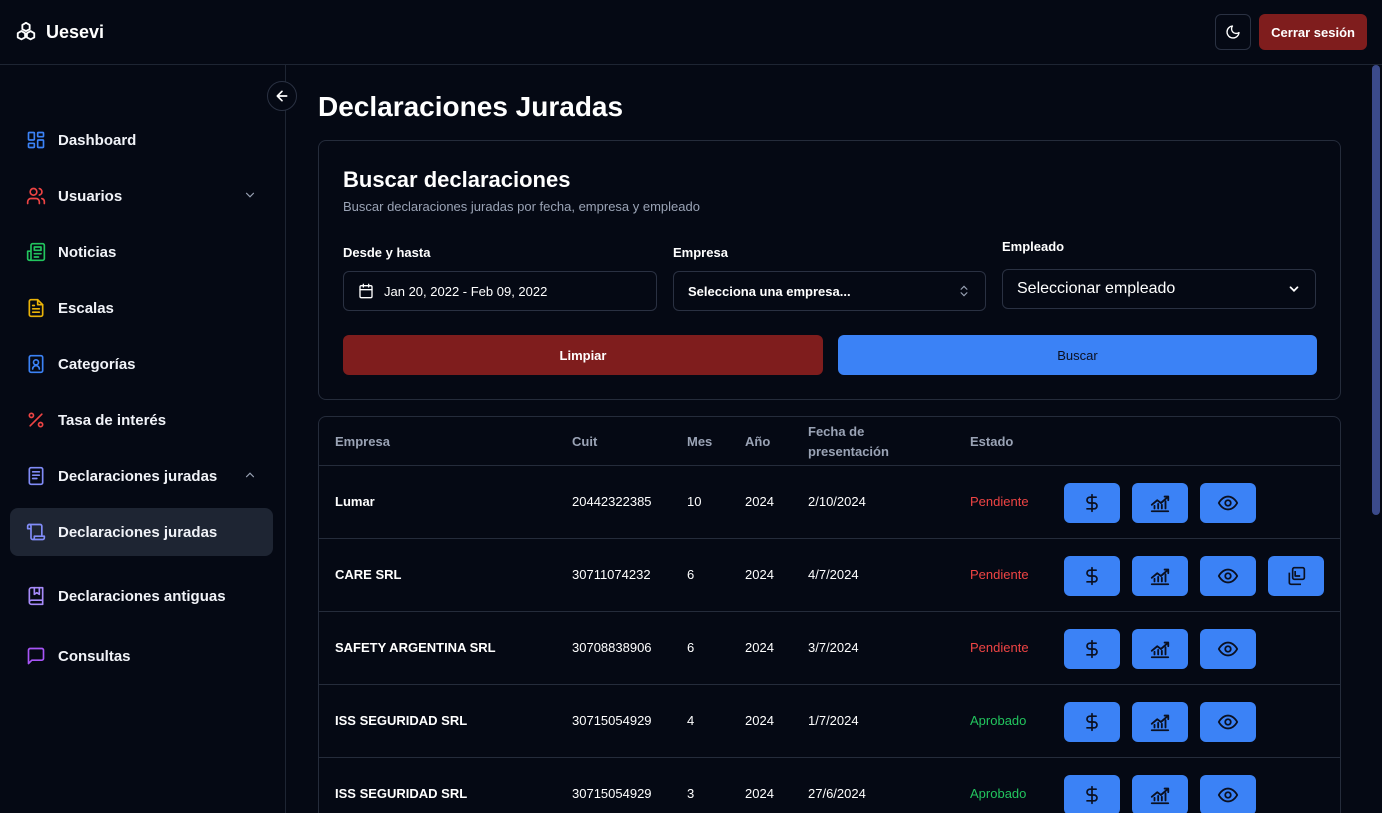 This screenshot has width=1382, height=813. I want to click on page-title: Declaraciones Juradas, so click(471, 106).